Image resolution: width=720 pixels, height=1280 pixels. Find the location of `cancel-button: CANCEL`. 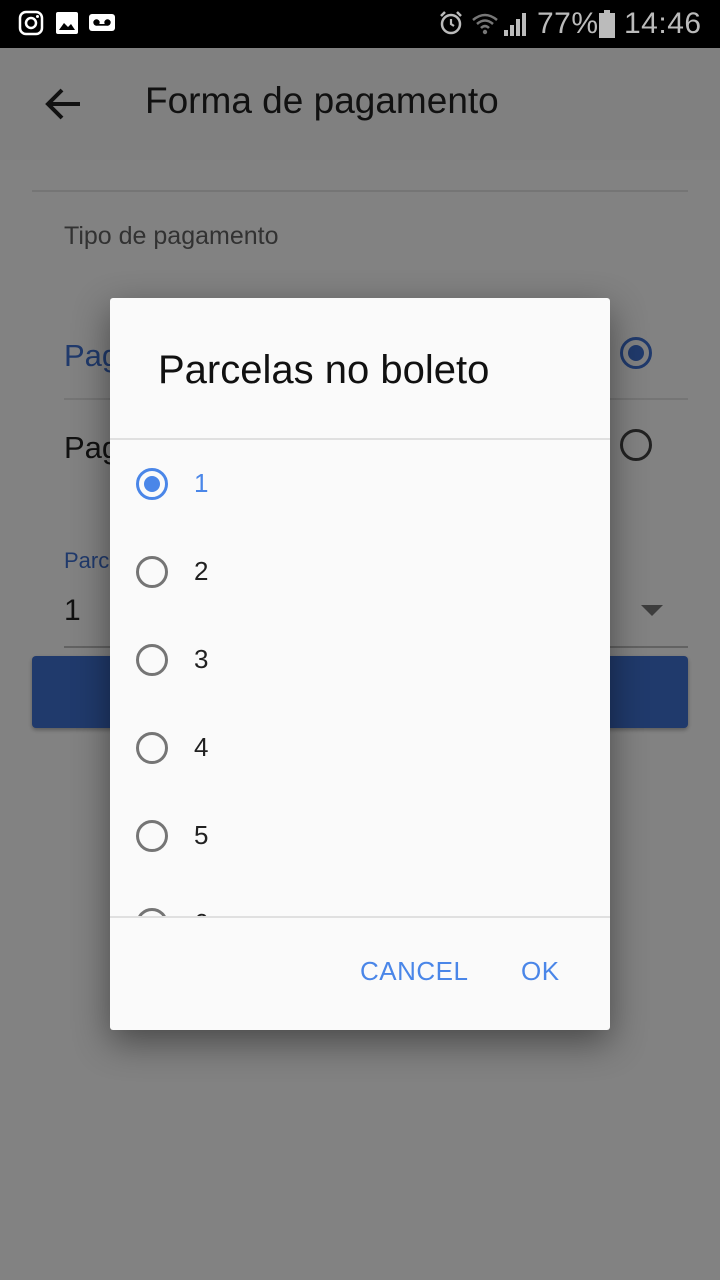

cancel-button: CANCEL is located at coordinates (414, 971).